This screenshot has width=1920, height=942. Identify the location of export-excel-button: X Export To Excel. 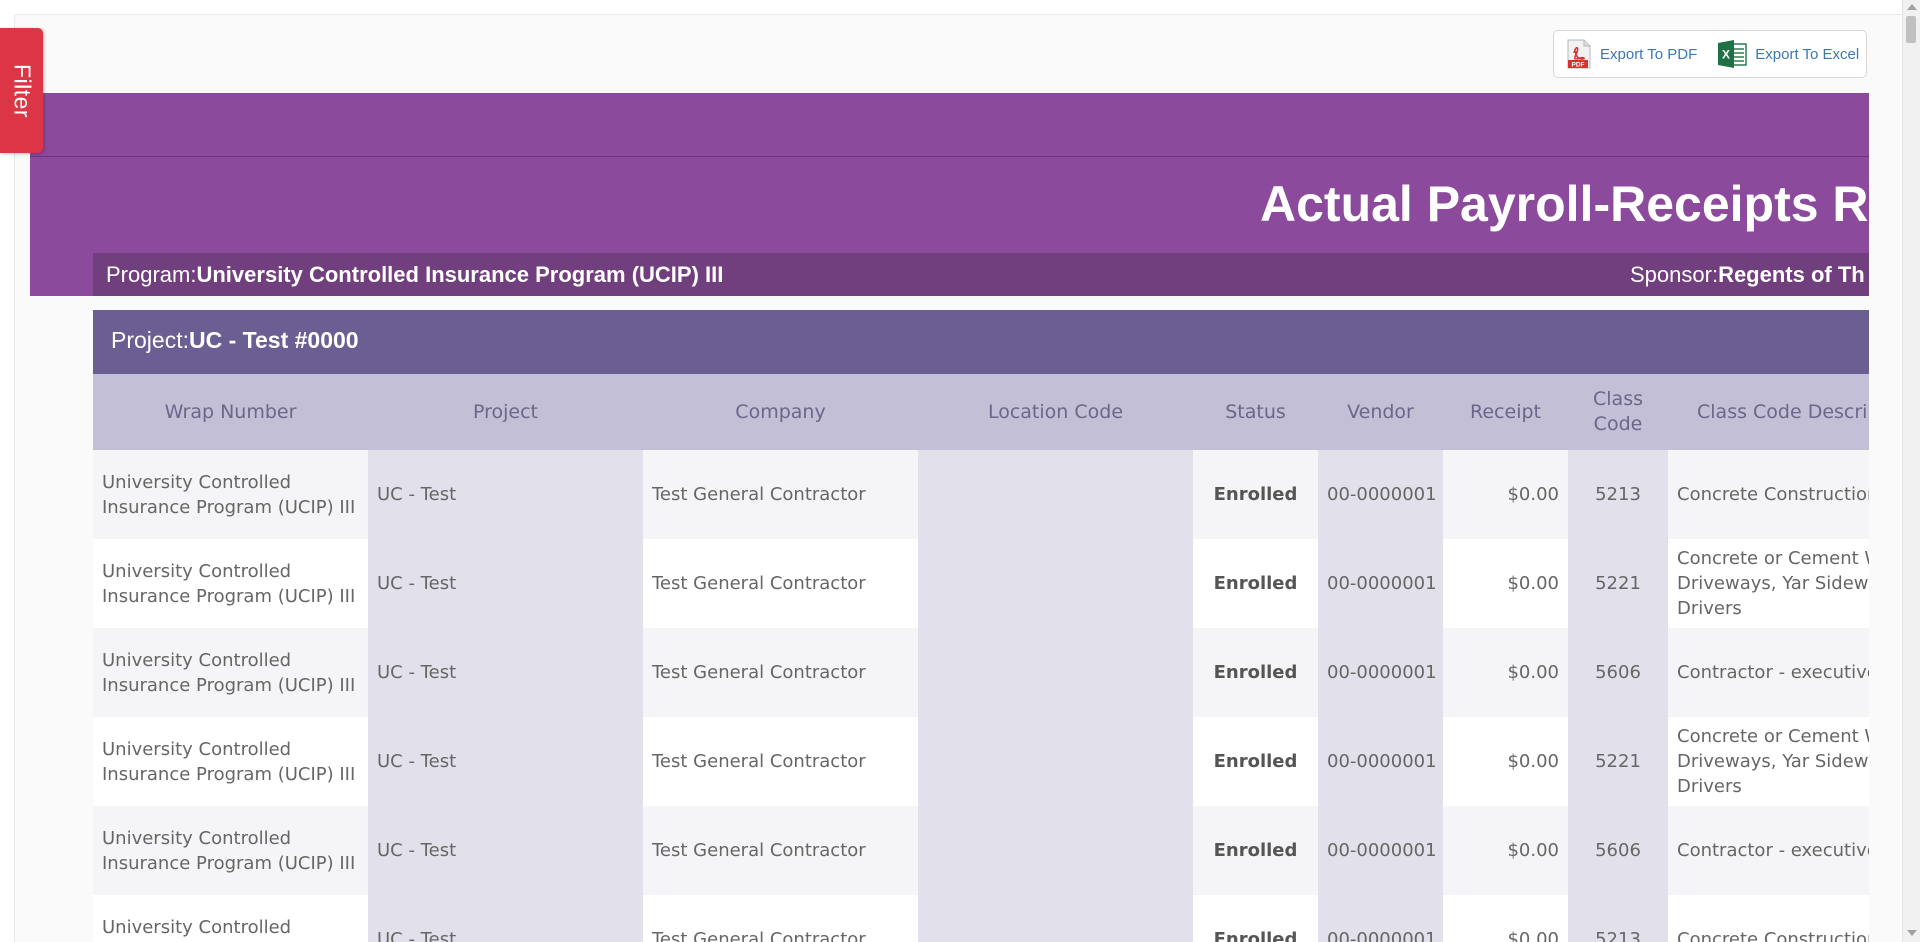
(1786, 54).